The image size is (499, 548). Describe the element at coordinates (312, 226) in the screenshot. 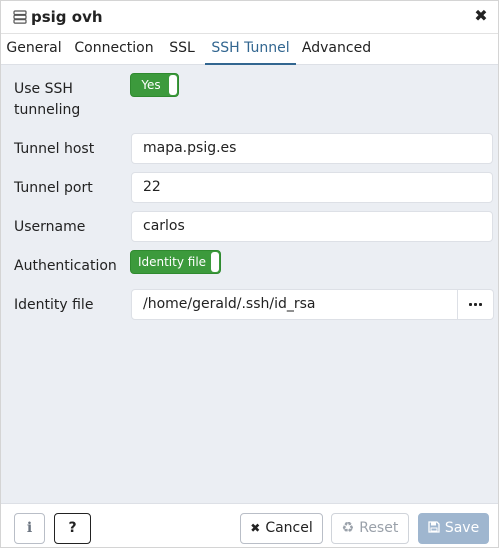

I see `username-input: carlos` at that location.